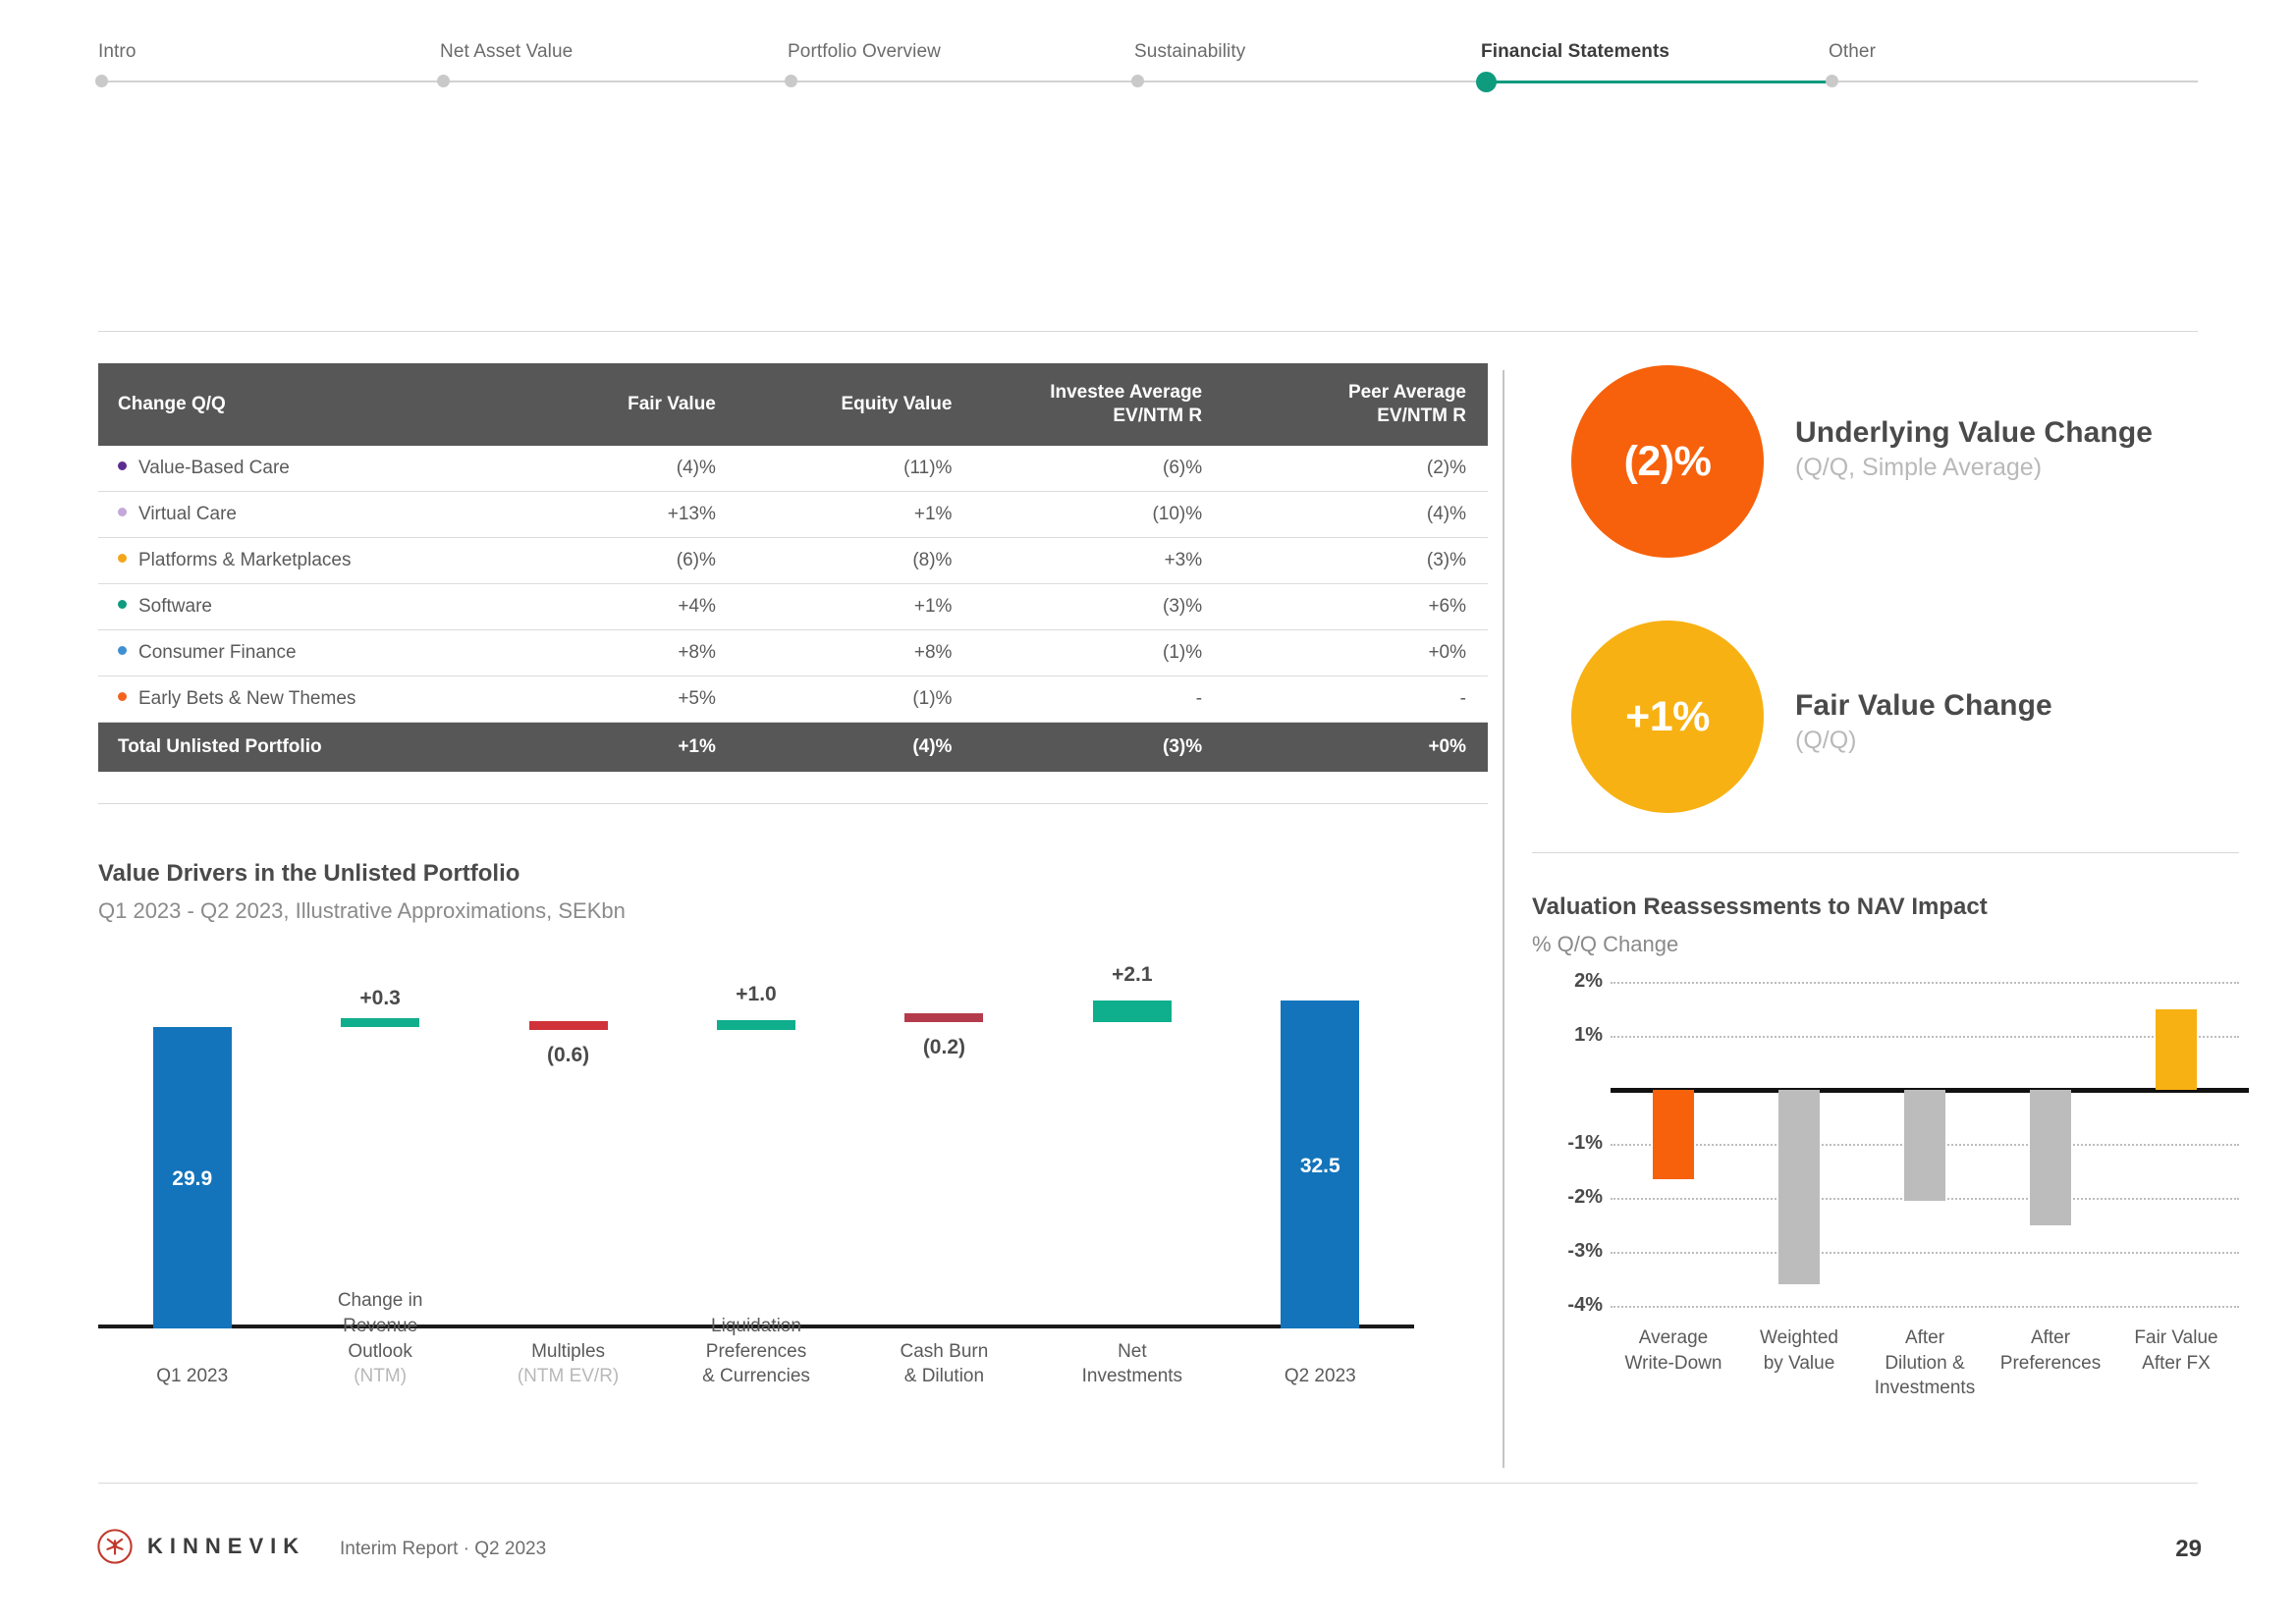  I want to click on cell-total-equity-value: (4)%, so click(855, 747).